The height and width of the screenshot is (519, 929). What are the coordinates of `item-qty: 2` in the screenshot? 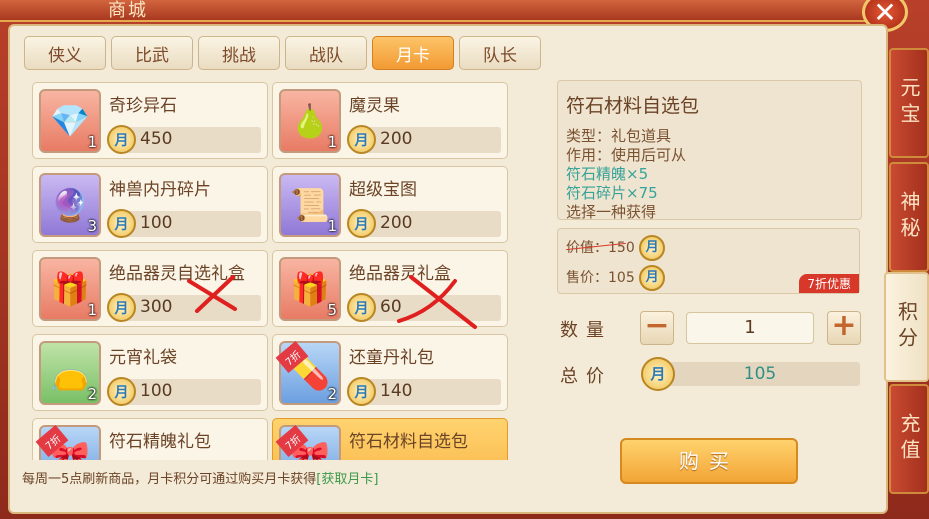 It's located at (92, 394).